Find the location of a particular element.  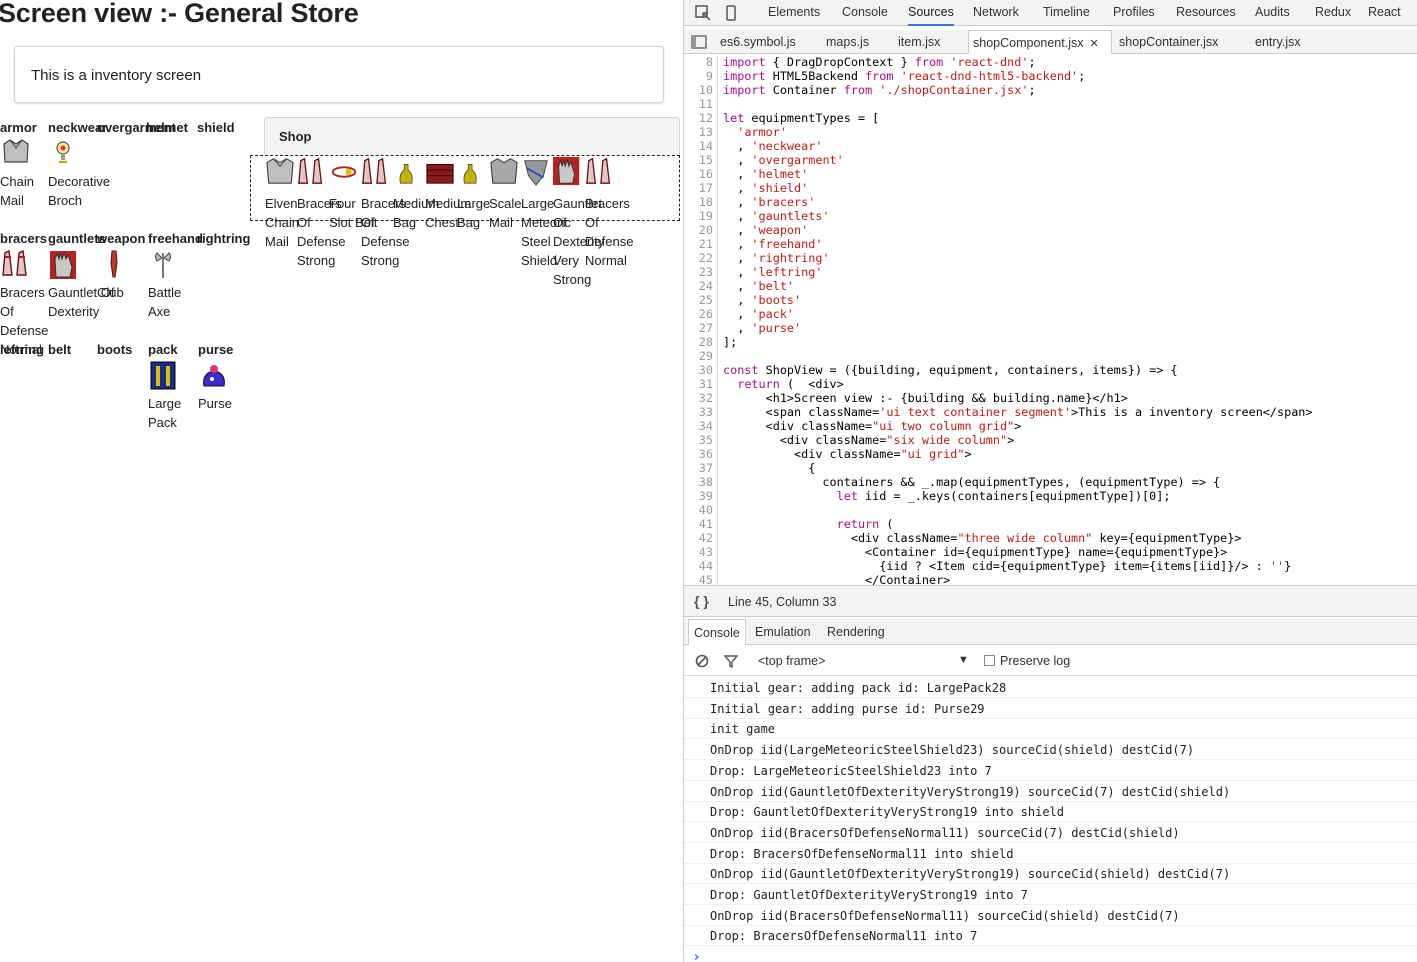

line-number: 35 is located at coordinates (698, 440).